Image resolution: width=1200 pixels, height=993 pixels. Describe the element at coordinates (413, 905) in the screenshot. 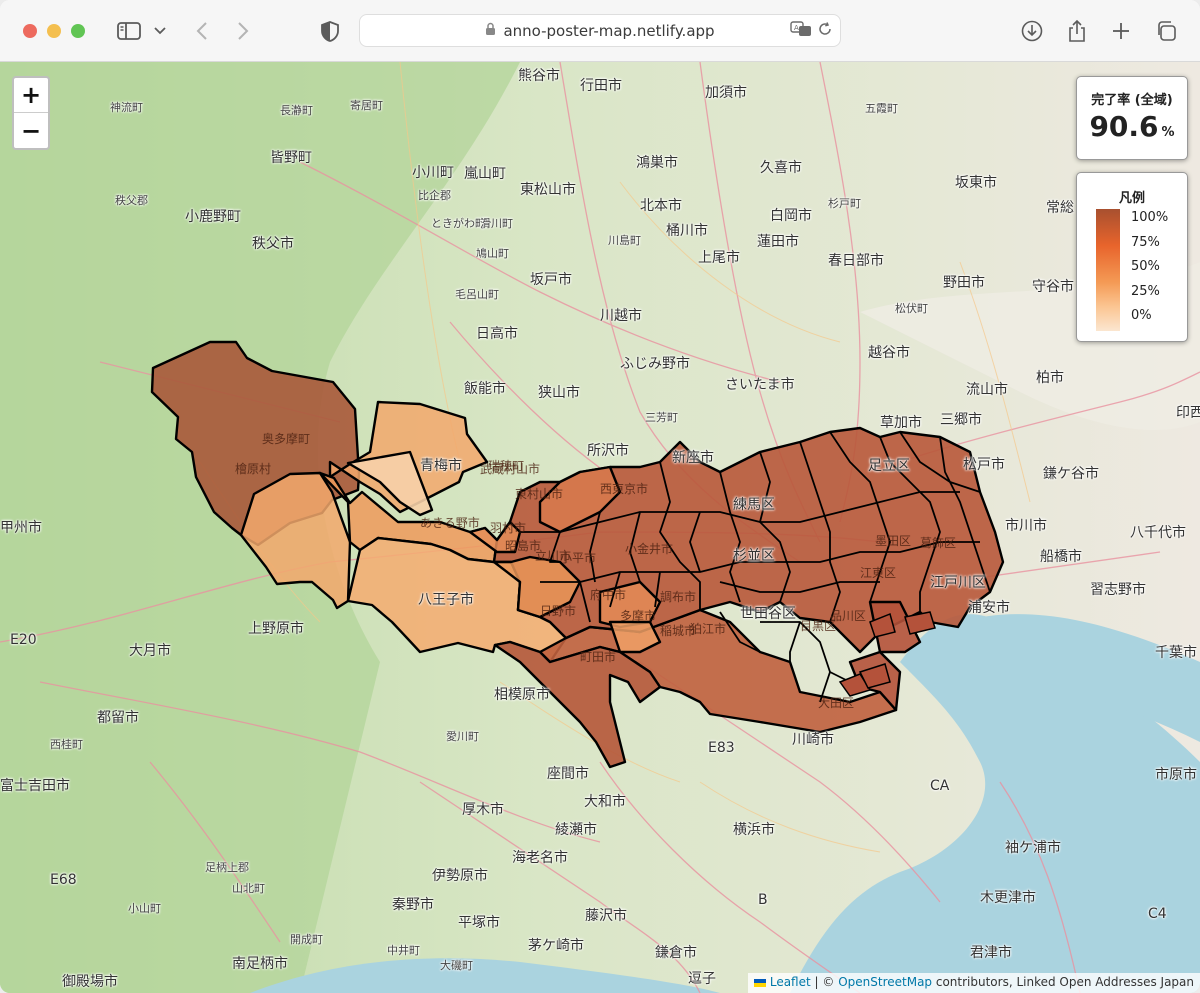

I see `place-label: 秦野市` at that location.